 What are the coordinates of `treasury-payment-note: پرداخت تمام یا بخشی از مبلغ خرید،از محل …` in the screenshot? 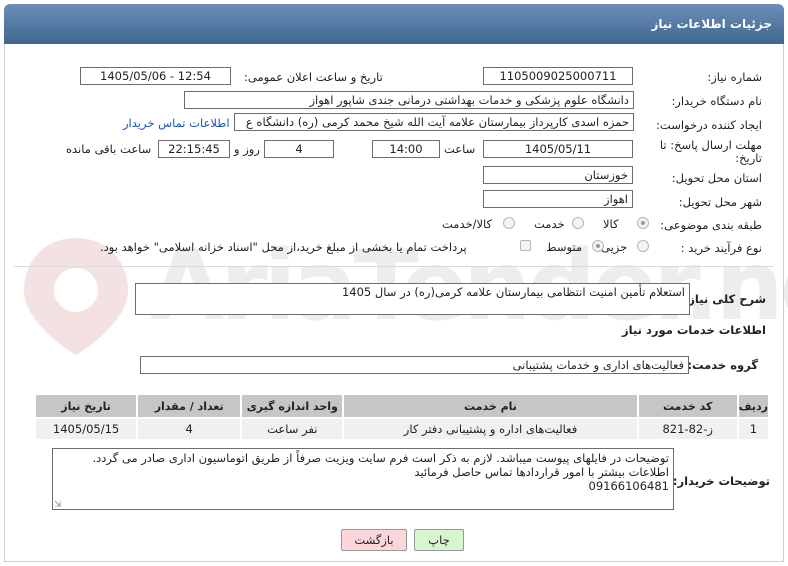 It's located at (283, 247).